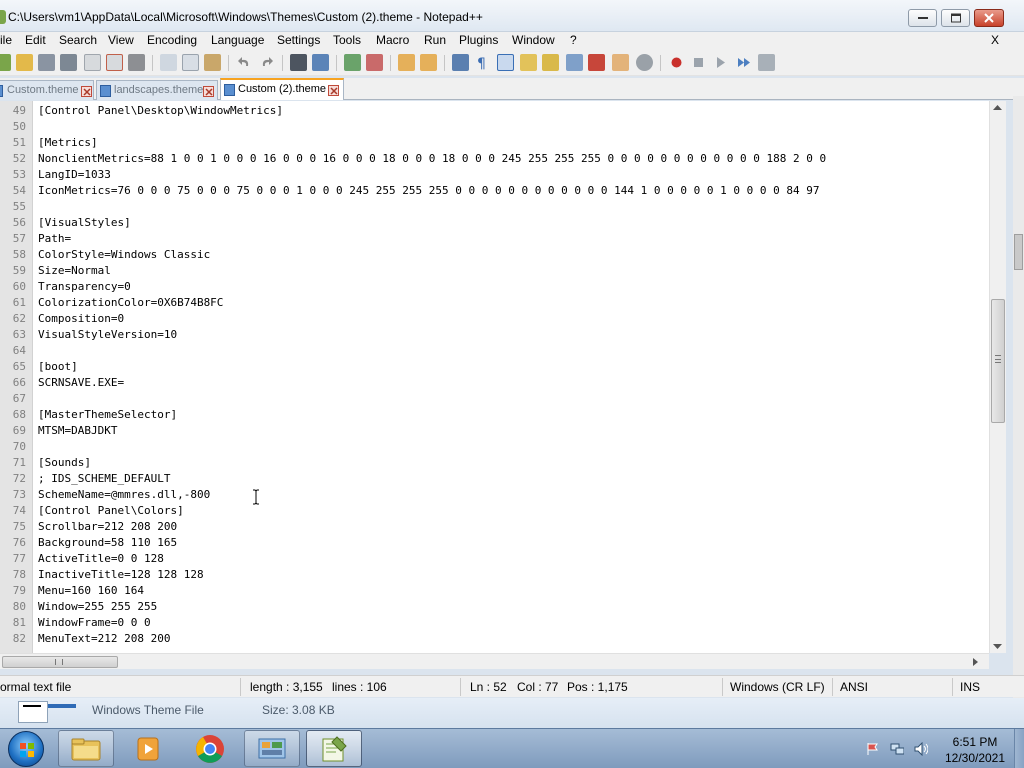 The image size is (1024, 768). I want to click on line-text: WindowFrame=0 0 0, so click(94, 623).